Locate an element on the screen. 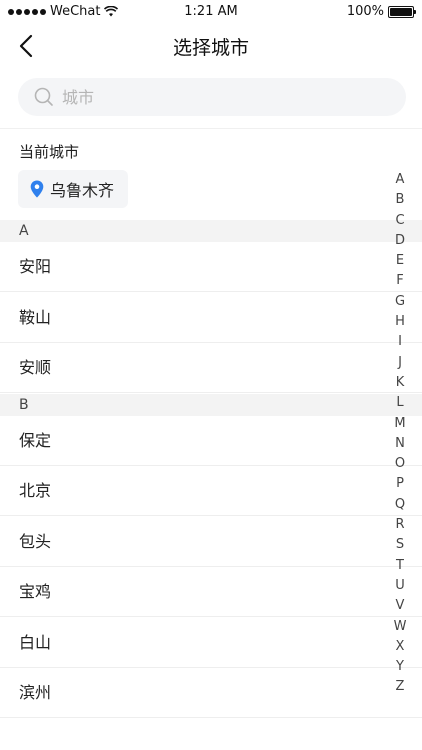  status-bar: WeChat 1:21 AM 100% is located at coordinates (211, 12).